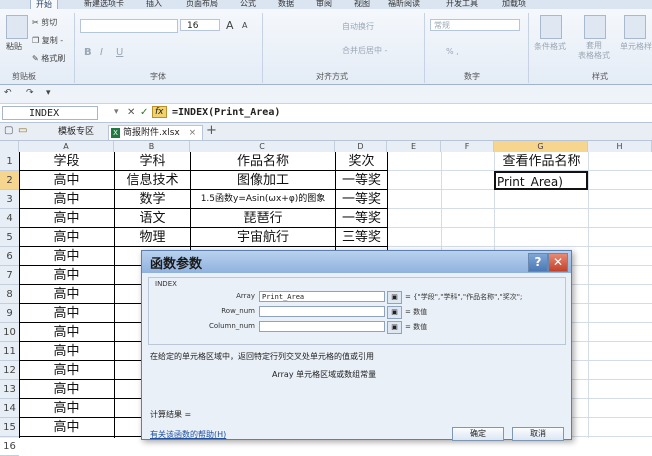  I want to click on tab-addins: 加载项, so click(514, 4).